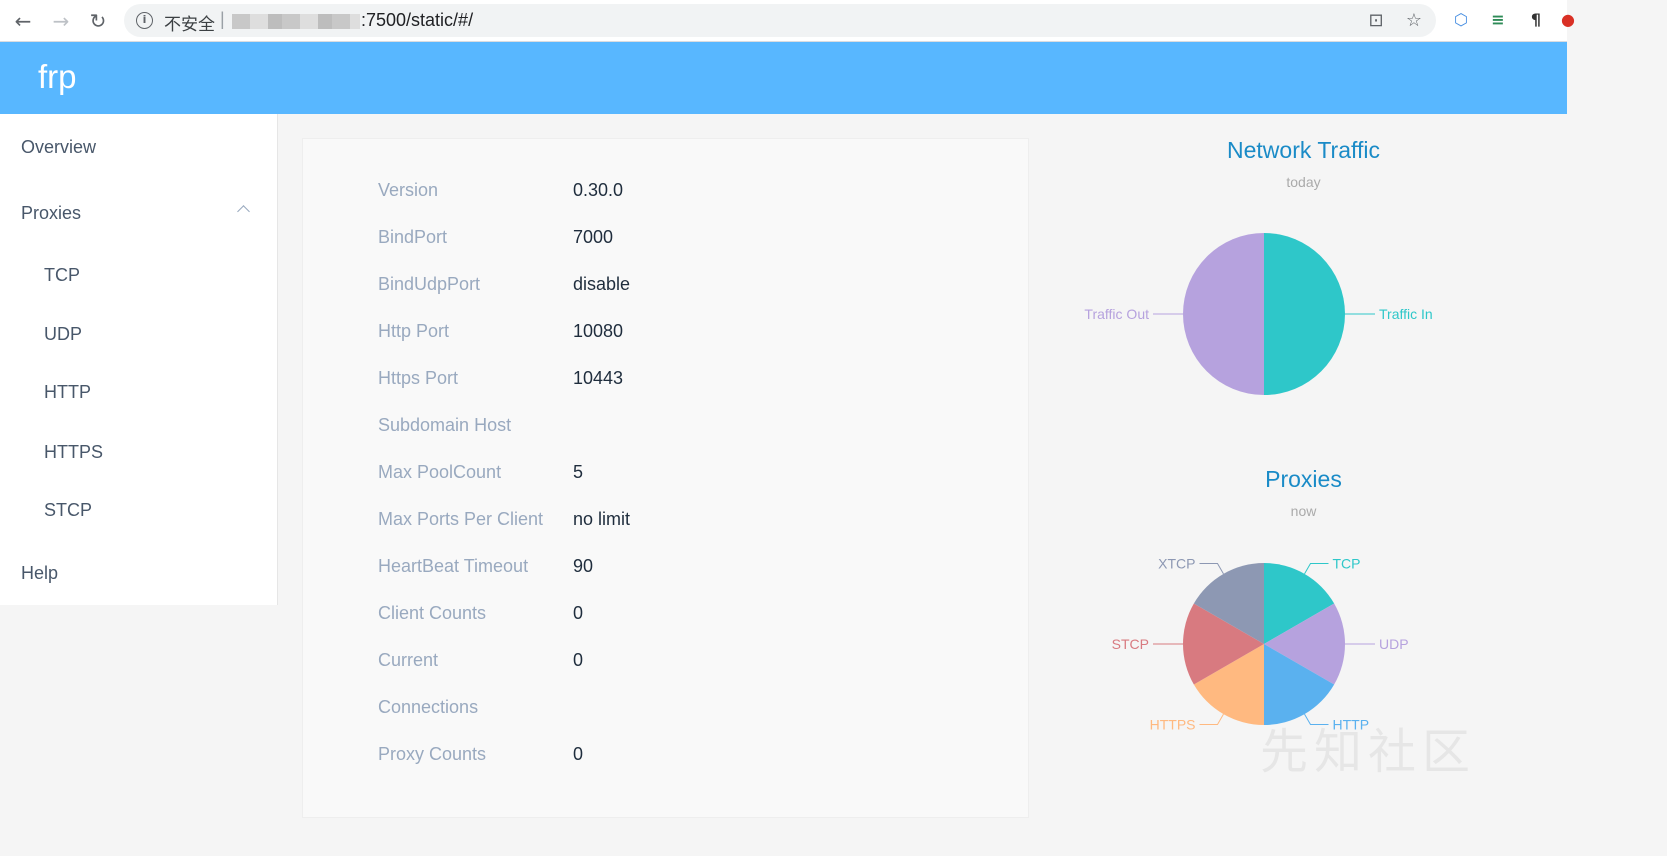  I want to click on security-label: 不安全, so click(189, 25).